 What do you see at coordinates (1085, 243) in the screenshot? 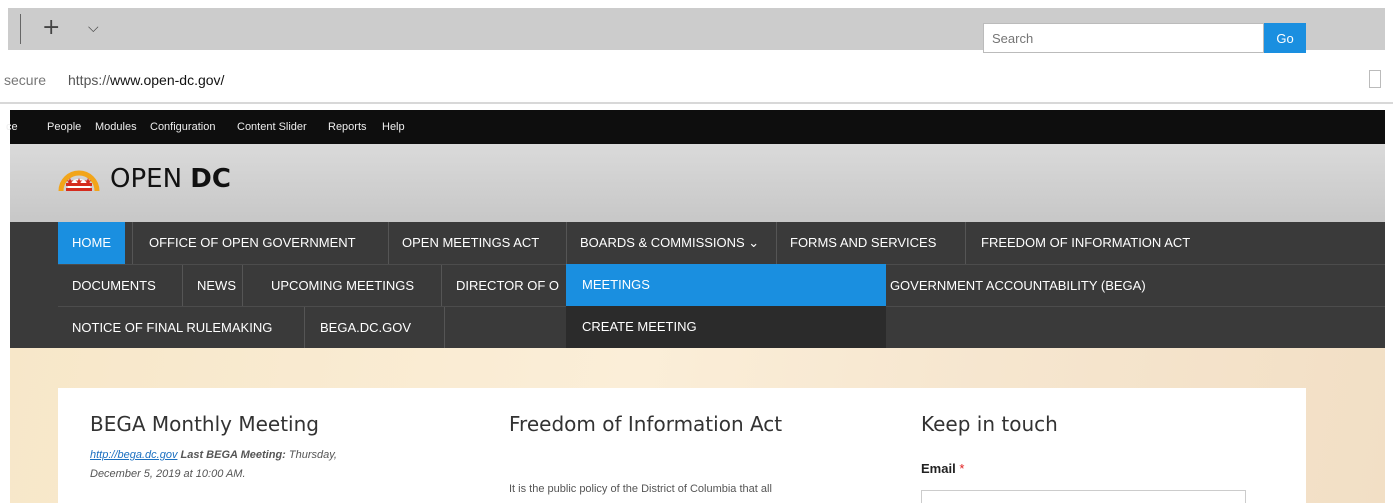
I see `nav-freedom-of-information-act: FREEDOM OF INFORMATION ACT` at bounding box center [1085, 243].